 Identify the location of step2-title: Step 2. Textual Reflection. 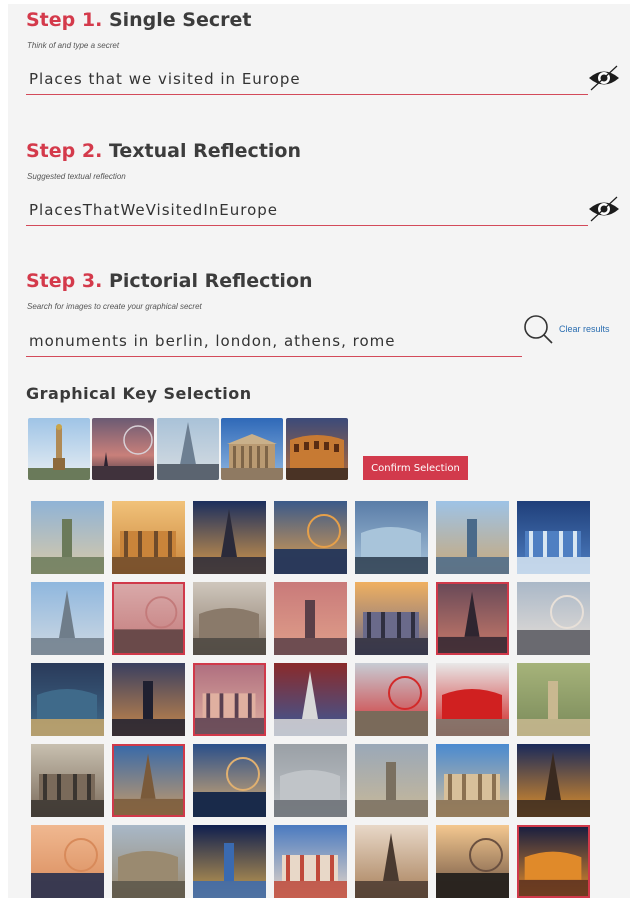
(163, 151).